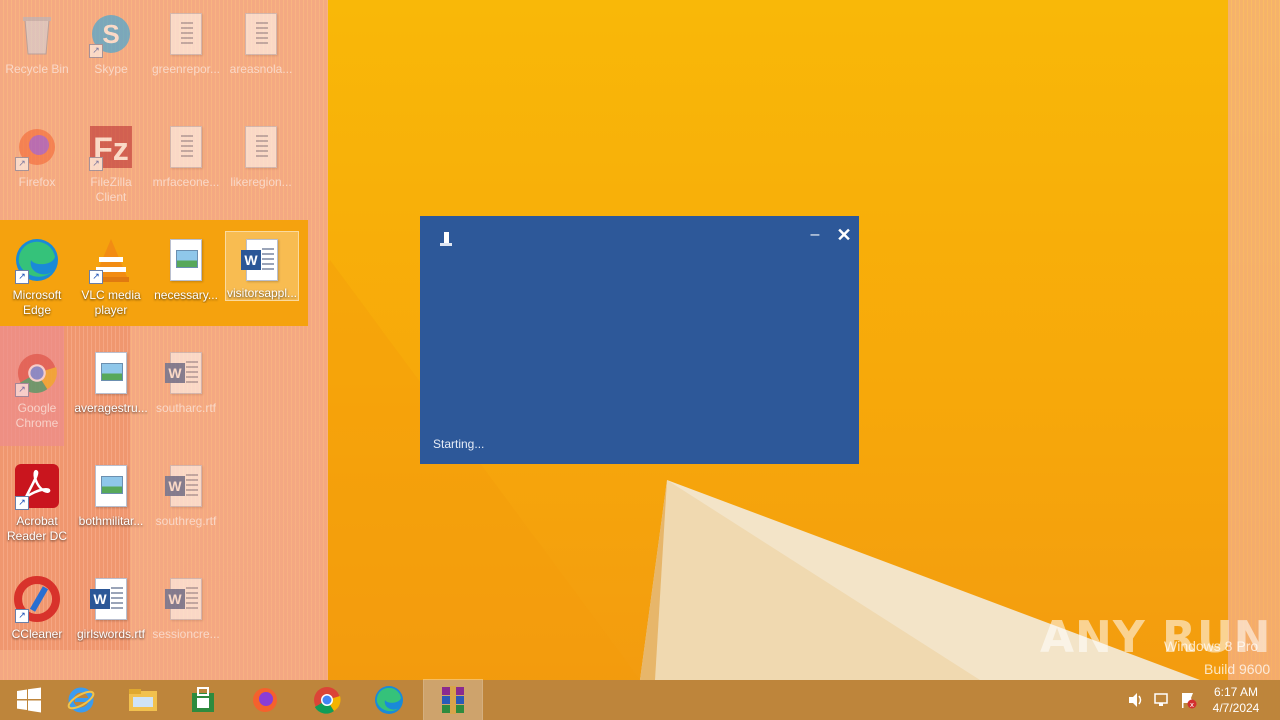 The image size is (1280, 720). Describe the element at coordinates (37, 54) in the screenshot. I see `desktop-icon-recycle-bin: Recycle Bin` at that location.